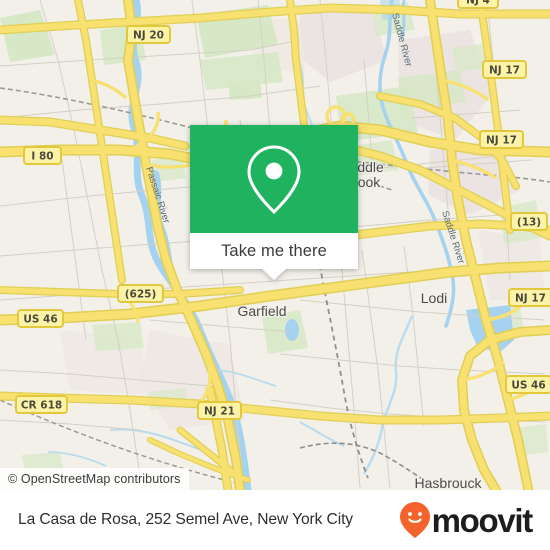  I want to click on map-attribution: © OpenStreetMap contributors, so click(94, 479).